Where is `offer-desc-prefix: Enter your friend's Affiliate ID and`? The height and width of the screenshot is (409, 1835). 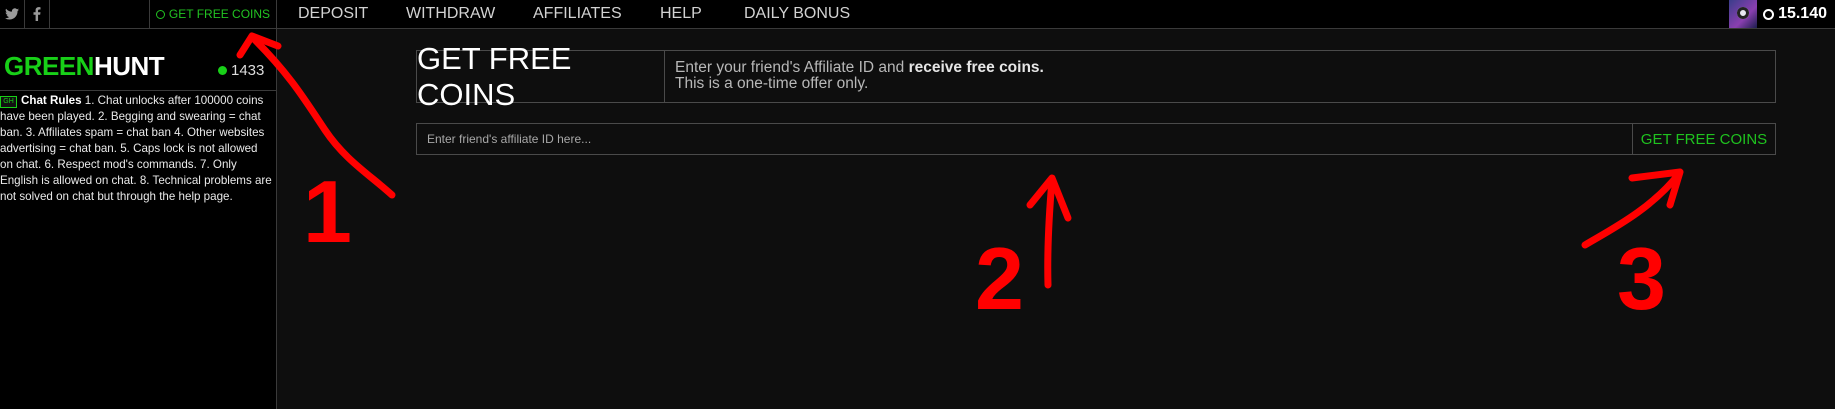 offer-desc-prefix: Enter your friend's Affiliate ID and is located at coordinates (792, 67).